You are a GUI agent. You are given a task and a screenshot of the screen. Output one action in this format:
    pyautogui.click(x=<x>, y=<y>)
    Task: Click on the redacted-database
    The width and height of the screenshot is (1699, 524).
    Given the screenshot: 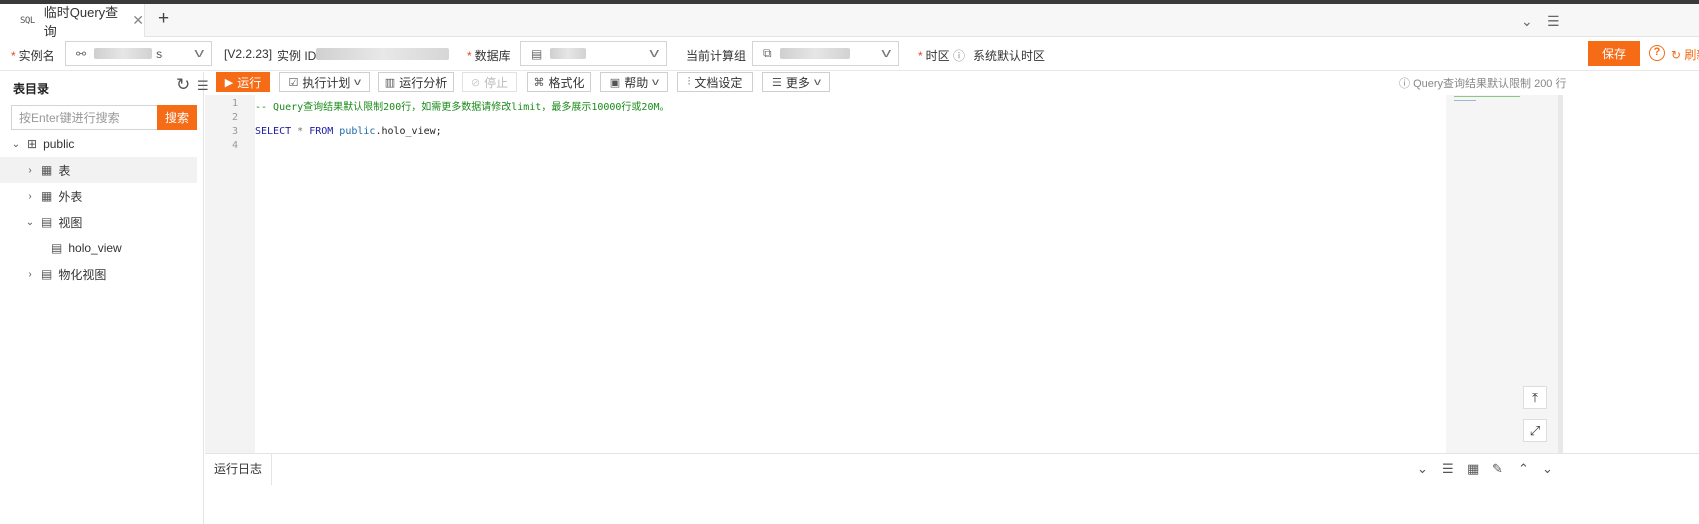 What is the action you would take?
    pyautogui.click(x=568, y=53)
    